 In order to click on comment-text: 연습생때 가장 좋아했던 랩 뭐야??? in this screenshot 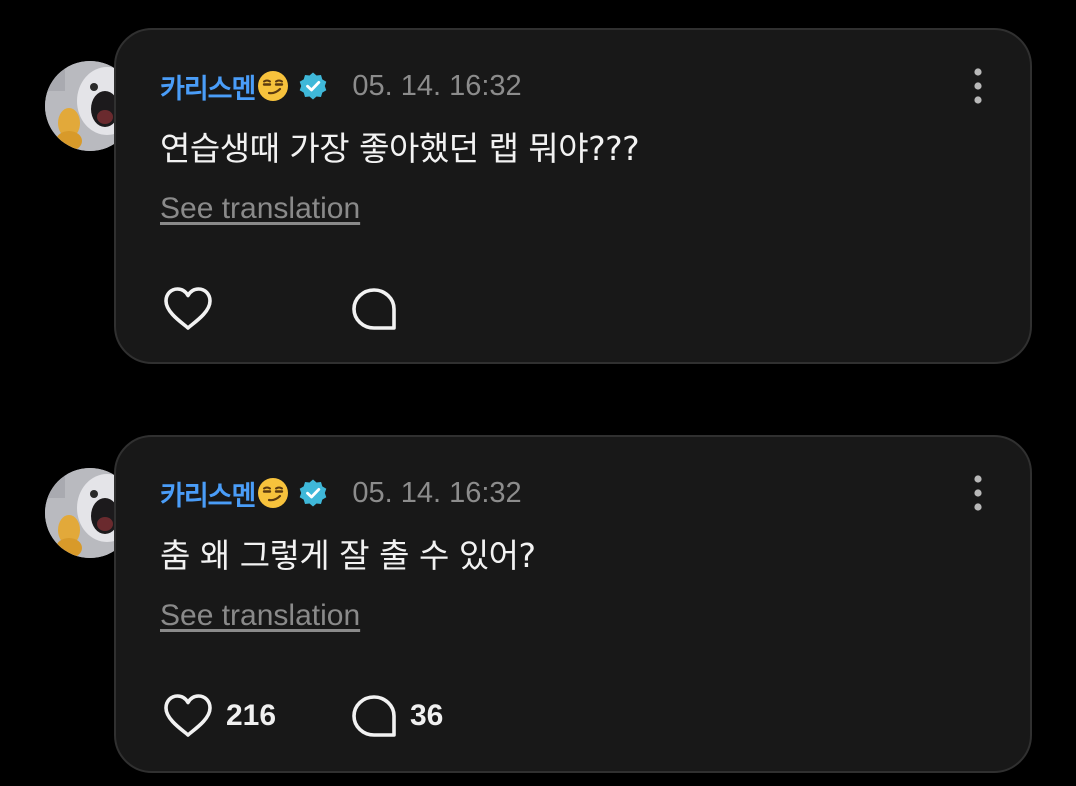, I will do `click(400, 148)`.